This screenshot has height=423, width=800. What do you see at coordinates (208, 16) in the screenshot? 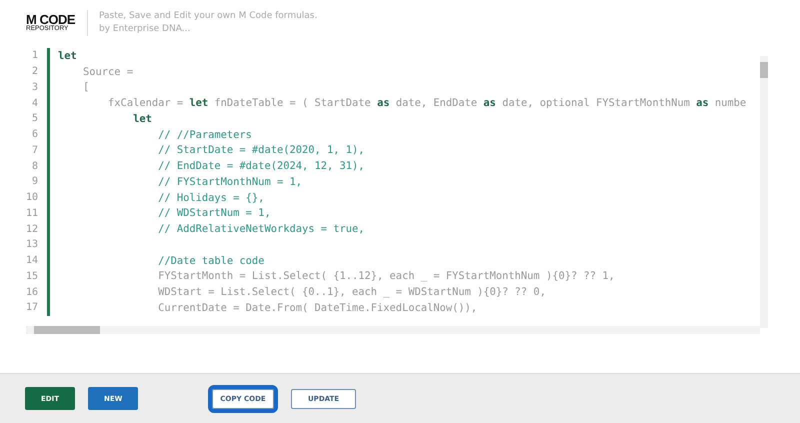
I see `tagline: Paste, Save and Edit your own M Code formulas.` at bounding box center [208, 16].